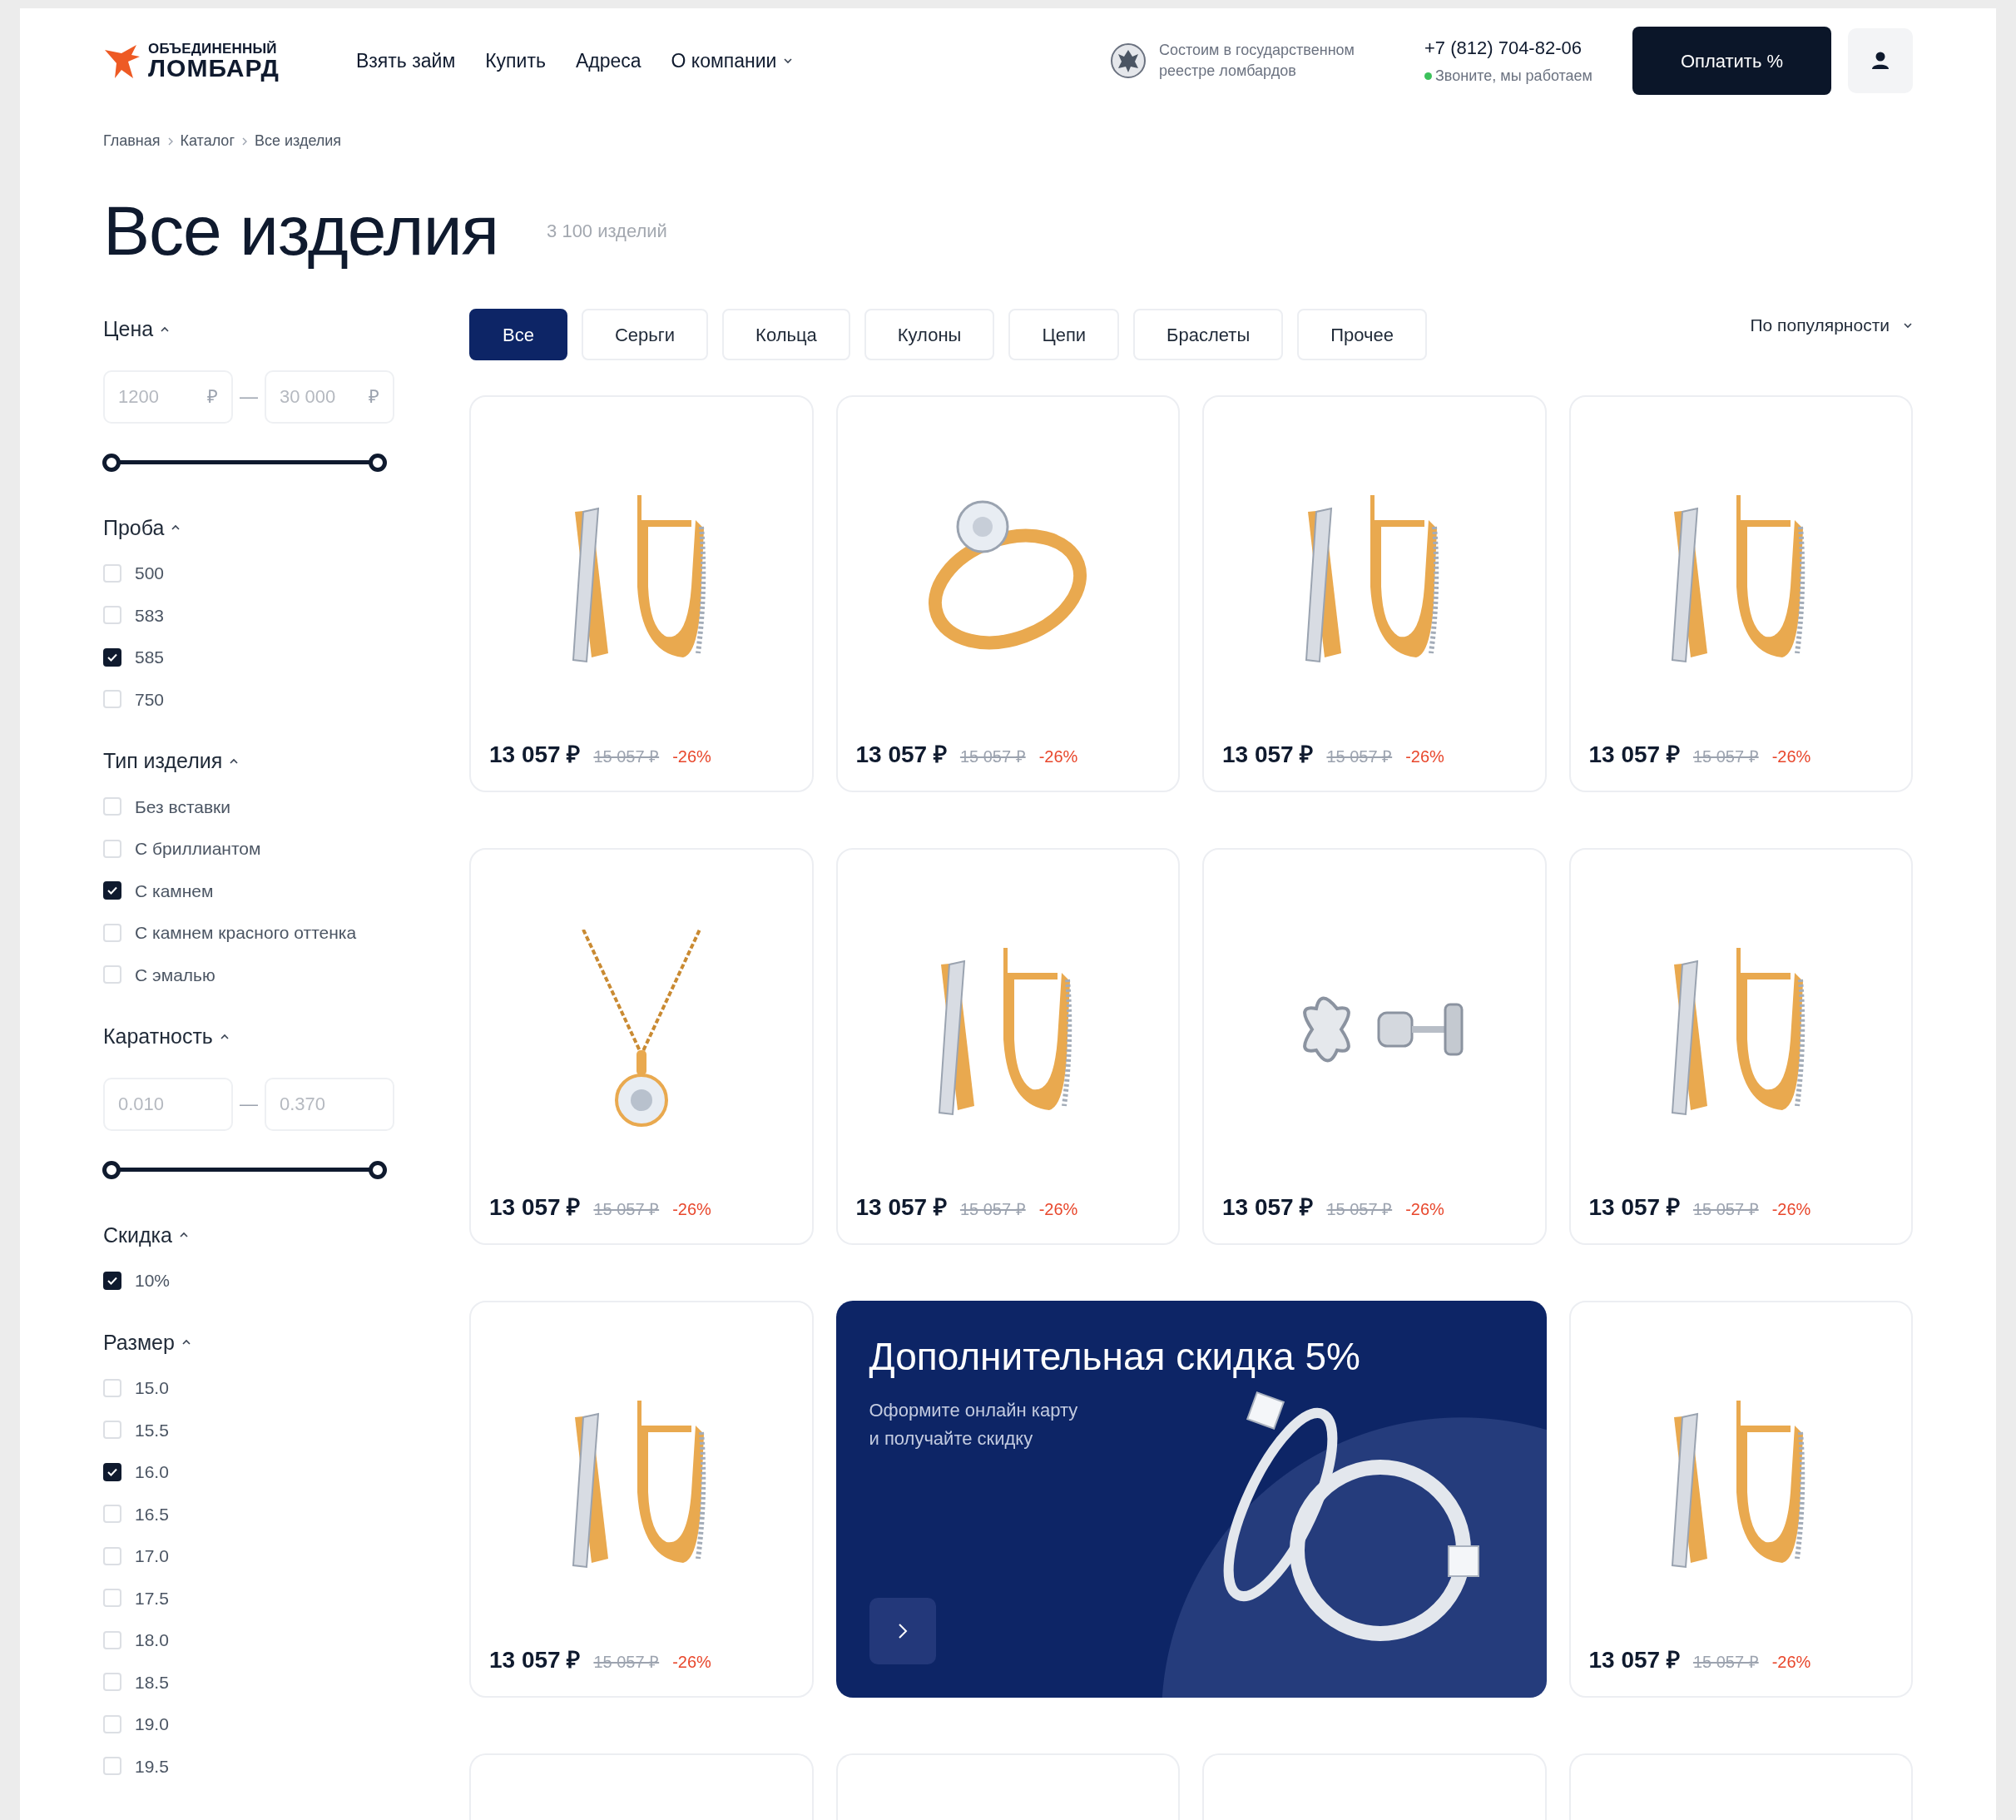  What do you see at coordinates (212, 397) in the screenshot?
I see `currency-label: ₽` at bounding box center [212, 397].